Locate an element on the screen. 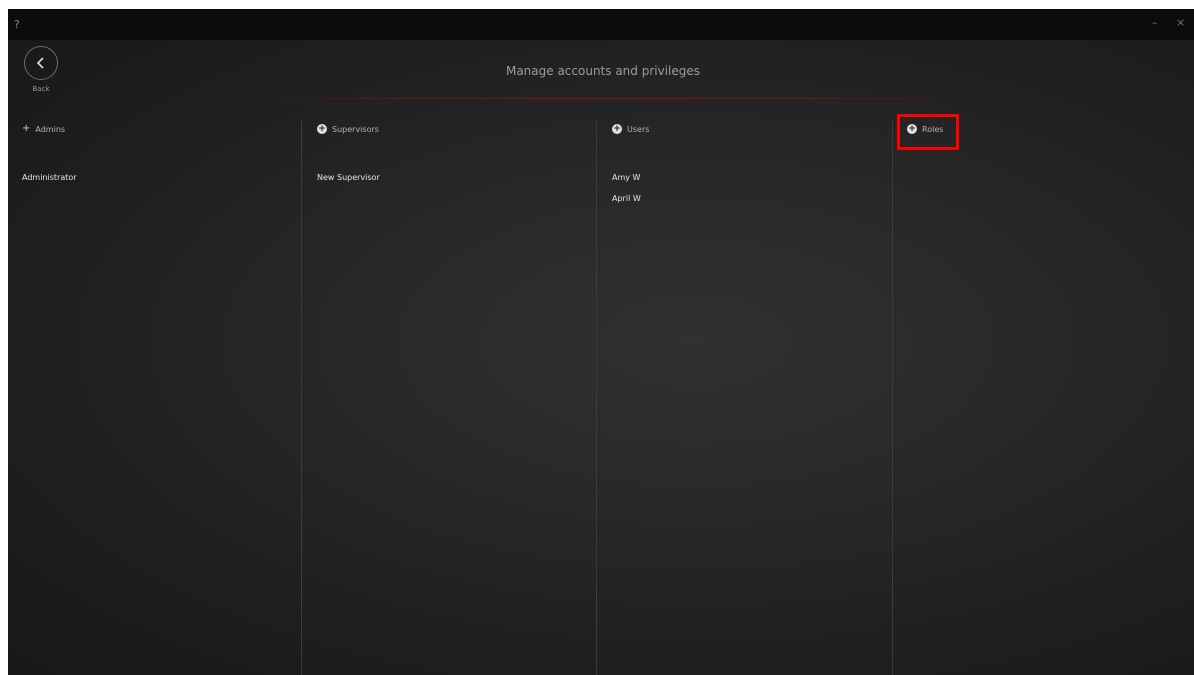 The width and height of the screenshot is (1194, 675). add-admin-button: + Admins is located at coordinates (43, 129).